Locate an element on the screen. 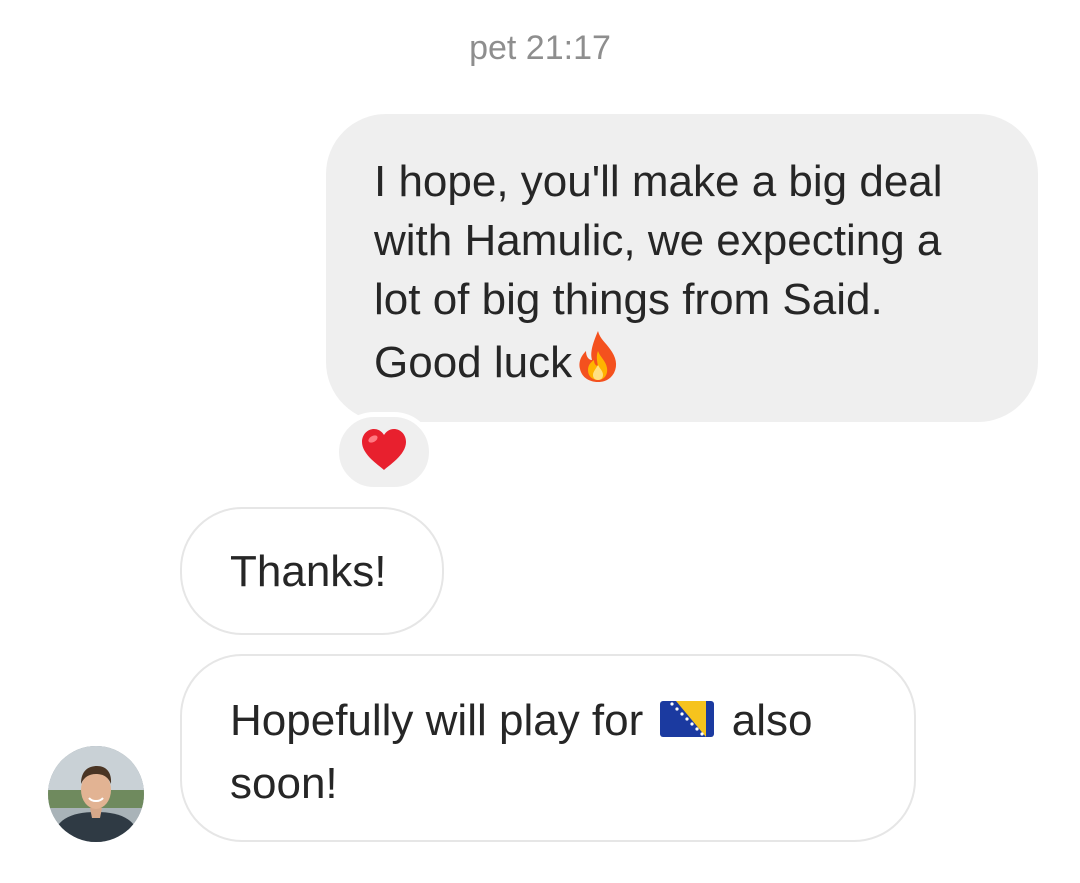  heart-reaction is located at coordinates (384, 452).